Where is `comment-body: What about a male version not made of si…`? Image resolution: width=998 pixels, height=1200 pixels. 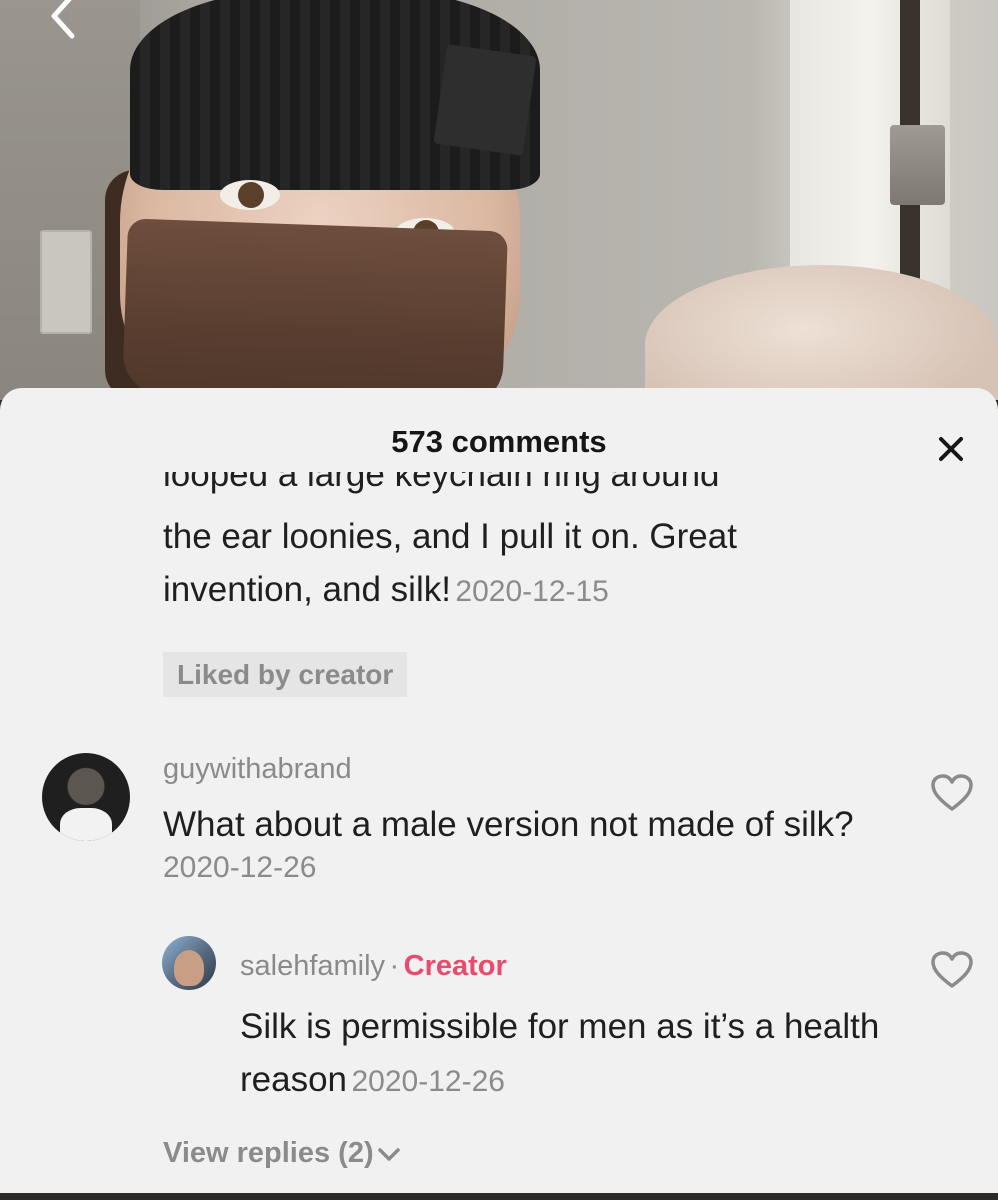
comment-body: What about a male version not made of si… is located at coordinates (523, 841).